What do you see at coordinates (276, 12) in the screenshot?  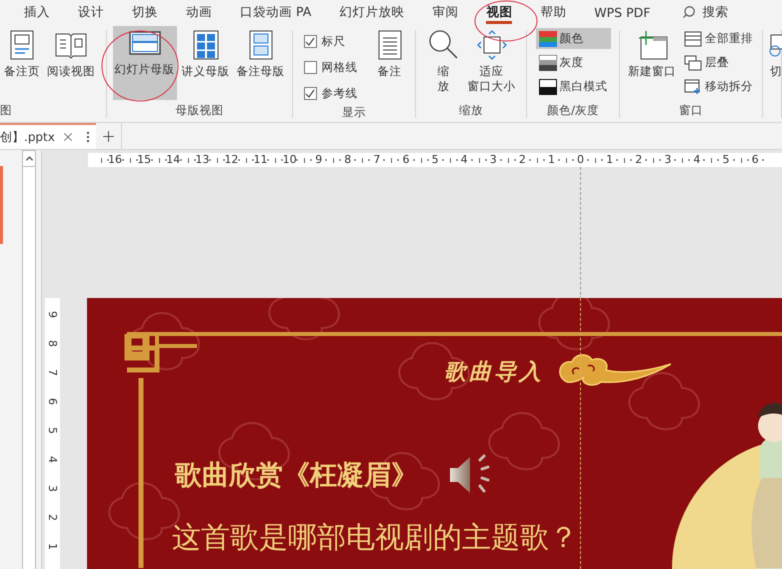 I see `ribbon-tab: 口袋动画 PA` at bounding box center [276, 12].